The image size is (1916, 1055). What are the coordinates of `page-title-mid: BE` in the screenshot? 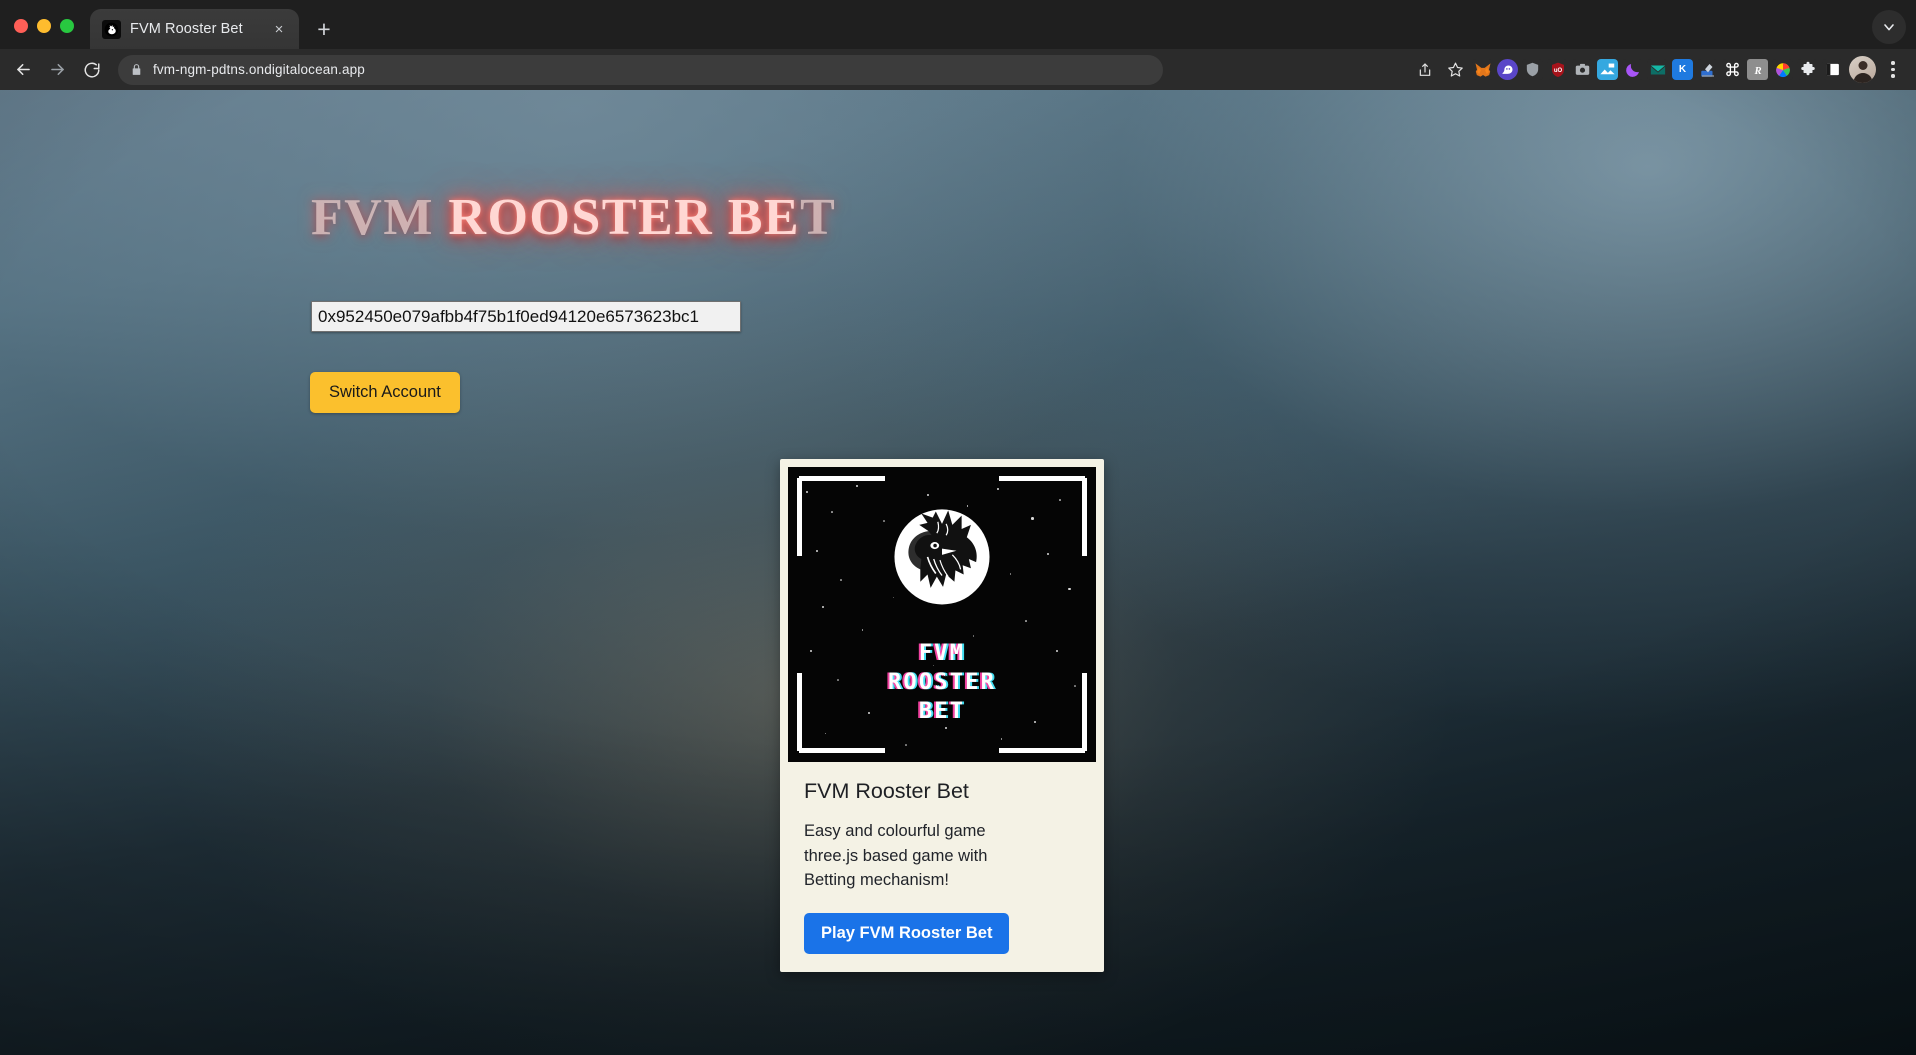 It's located at (757, 217).